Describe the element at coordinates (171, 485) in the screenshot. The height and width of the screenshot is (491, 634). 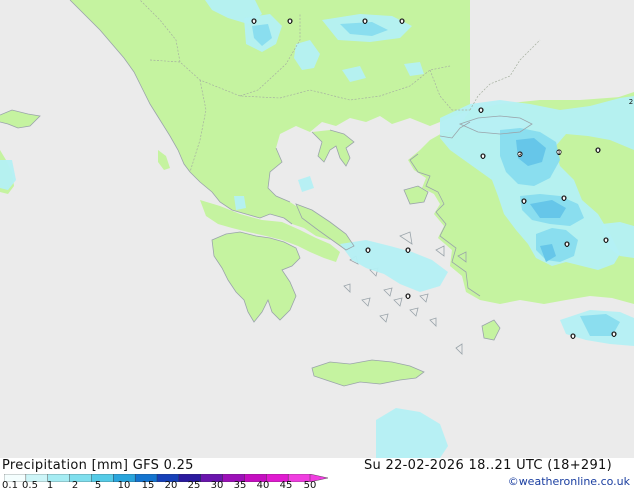
I see `legend-tick-label: 20` at that location.